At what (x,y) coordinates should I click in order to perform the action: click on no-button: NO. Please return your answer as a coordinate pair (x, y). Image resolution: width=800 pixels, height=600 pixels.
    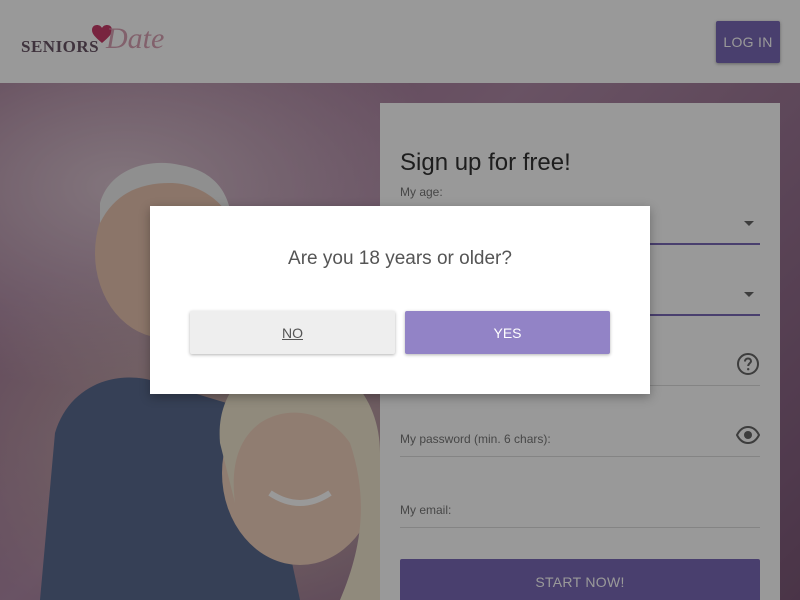
    Looking at the image, I should click on (292, 332).